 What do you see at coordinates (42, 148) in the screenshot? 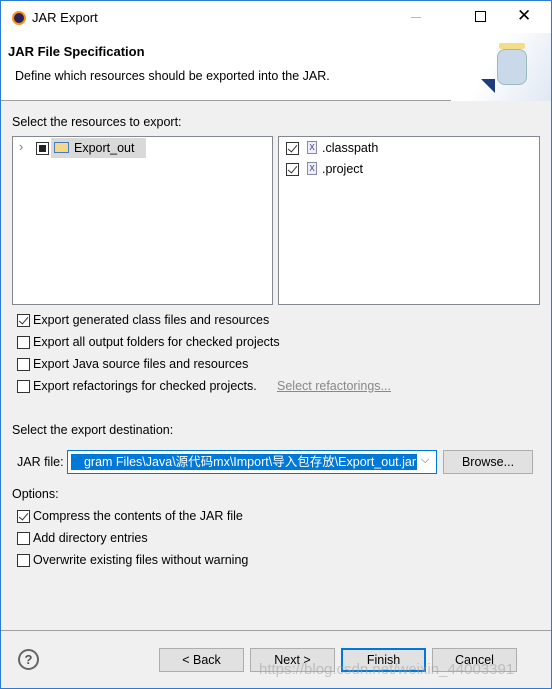
I see `tree-checkbox-partial` at bounding box center [42, 148].